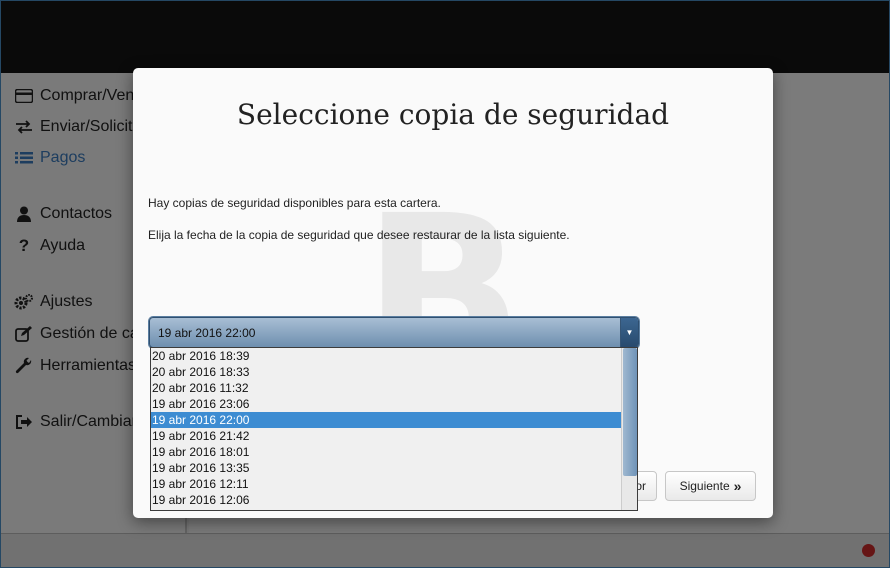  What do you see at coordinates (386, 388) in the screenshot?
I see `dropdown-option: 20 abr 2016 11:32` at bounding box center [386, 388].